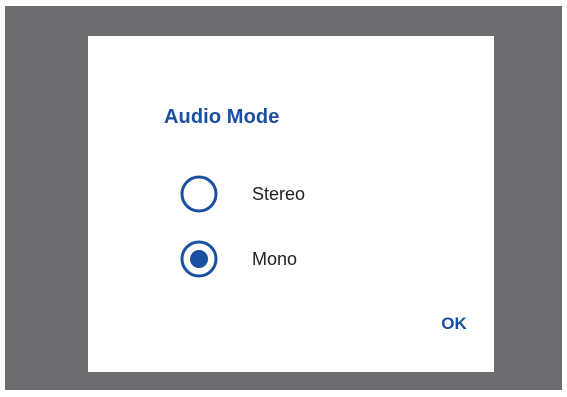 This screenshot has height=397, width=567. Describe the element at coordinates (222, 117) in the screenshot. I see `dialog-title: Audio Mode` at that location.